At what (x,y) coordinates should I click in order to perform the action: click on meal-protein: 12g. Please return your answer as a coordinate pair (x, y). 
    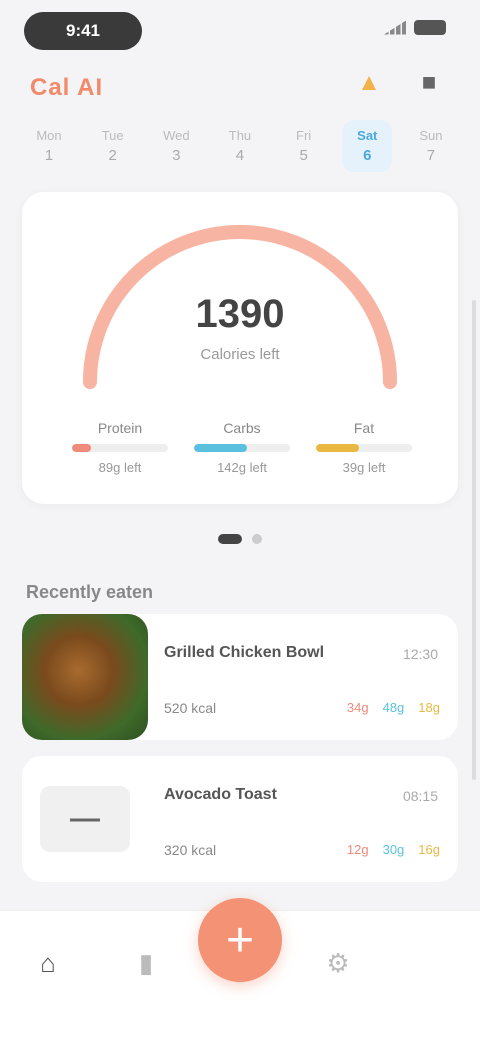
    Looking at the image, I should click on (357, 849).